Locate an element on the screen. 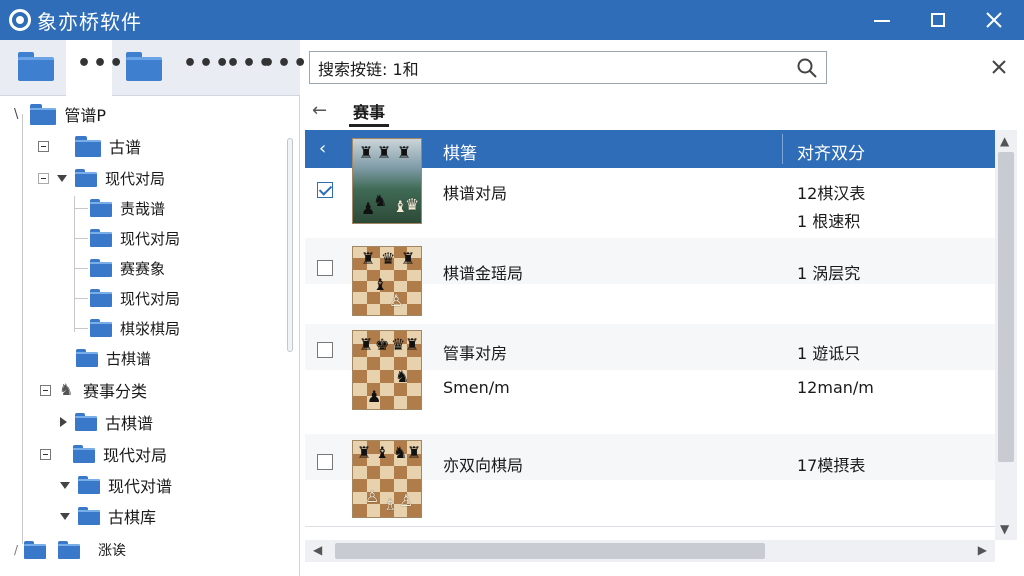 This screenshot has height=576, width=1024. game-title: 管事对房 is located at coordinates (475, 353).